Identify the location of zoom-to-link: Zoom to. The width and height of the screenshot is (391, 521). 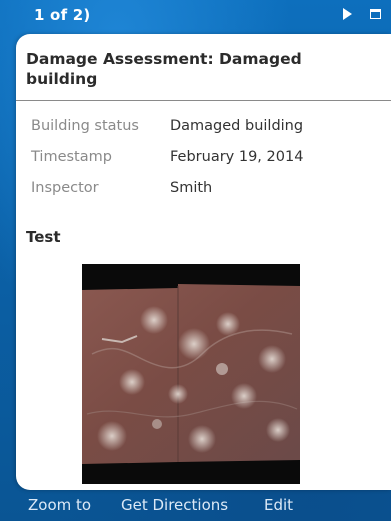
(59, 505).